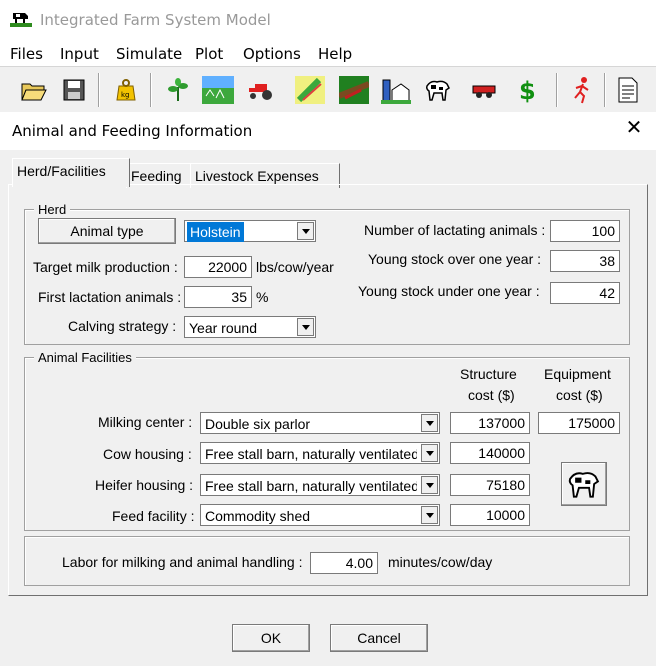  I want to click on feed-facility-value: Commodity shed, so click(258, 516).